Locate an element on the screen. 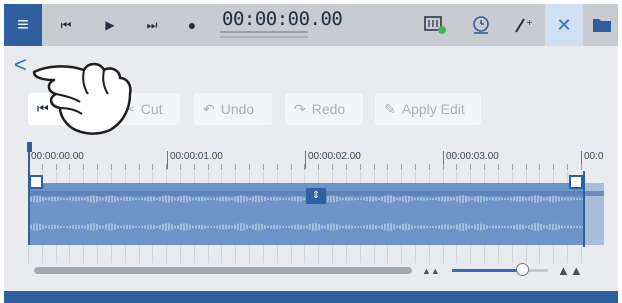 The image size is (622, 303). redo-icon: ↷ is located at coordinates (300, 108).